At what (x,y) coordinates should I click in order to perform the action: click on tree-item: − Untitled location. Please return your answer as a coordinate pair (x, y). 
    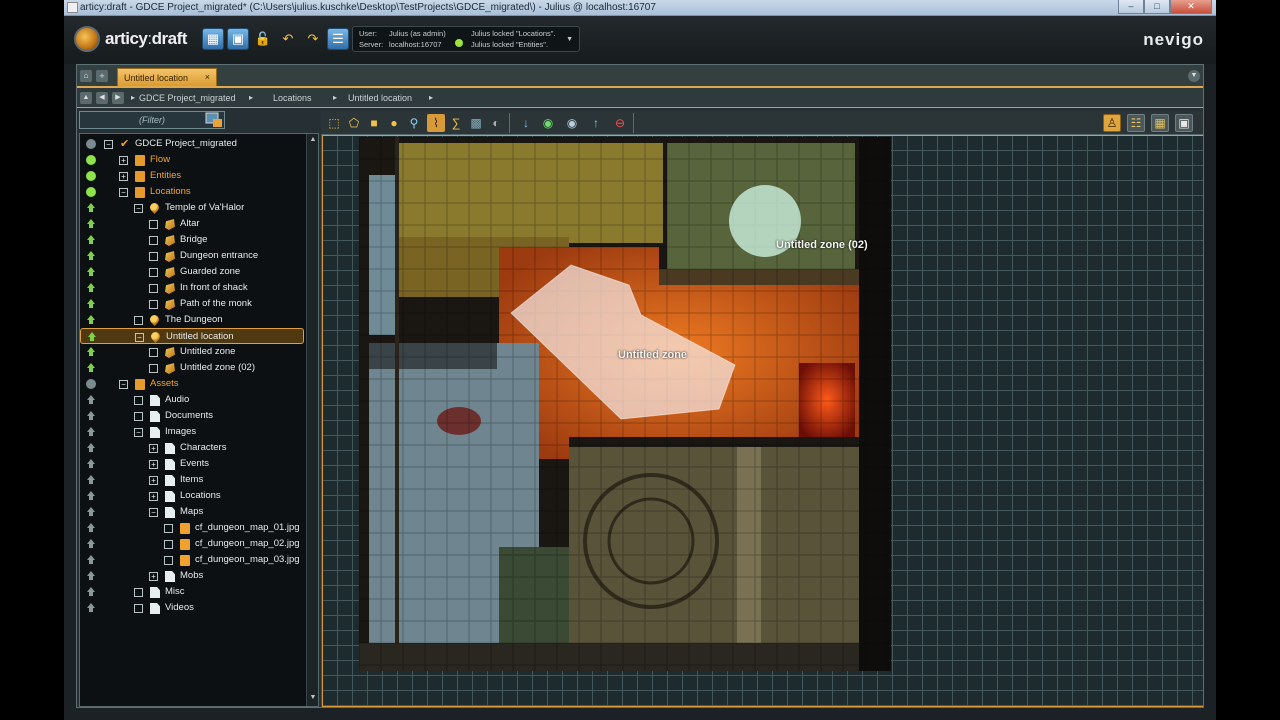
    Looking at the image, I should click on (192, 336).